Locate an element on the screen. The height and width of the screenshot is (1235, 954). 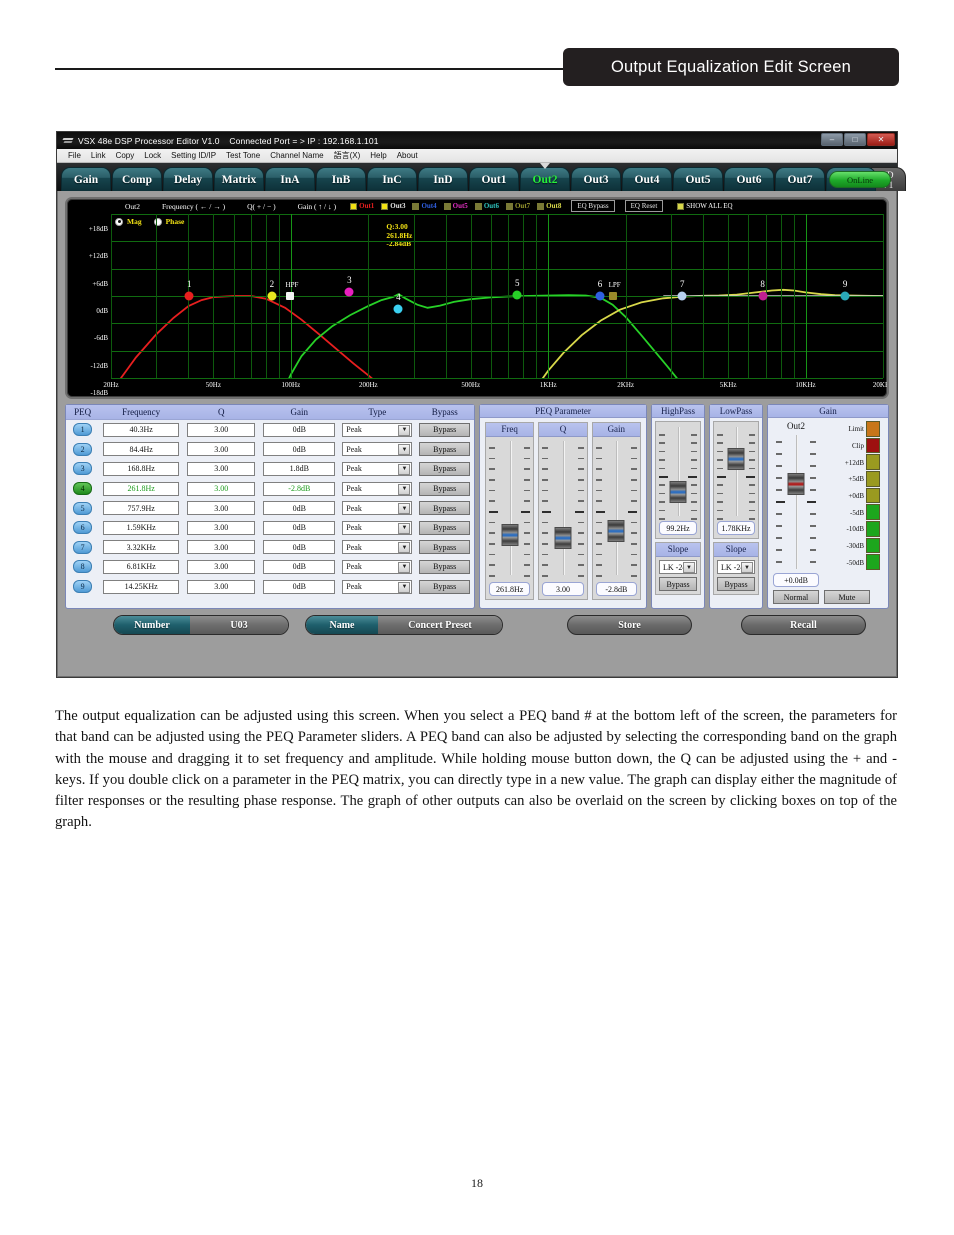
peq-type-select-1: Peak ▼ is located at coordinates (377, 429).